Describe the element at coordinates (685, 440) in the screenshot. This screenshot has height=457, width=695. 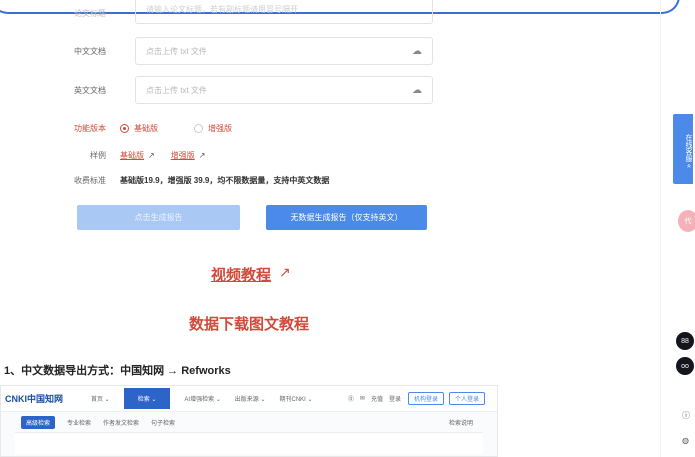
I see `globe-icon: ◍` at that location.